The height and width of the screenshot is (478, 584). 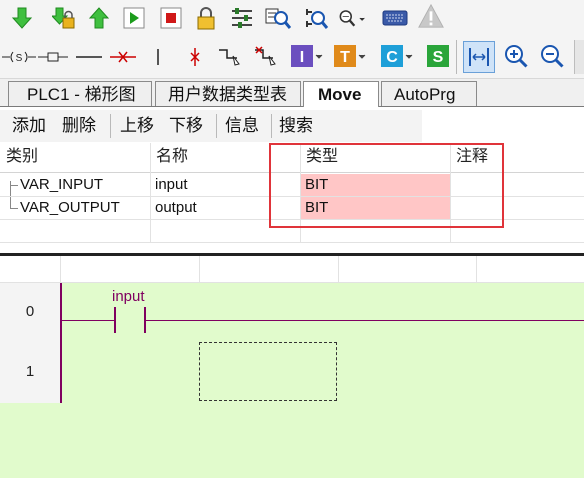 I want to click on ladder-toolbar: S I T C S, so click(x=292, y=57).